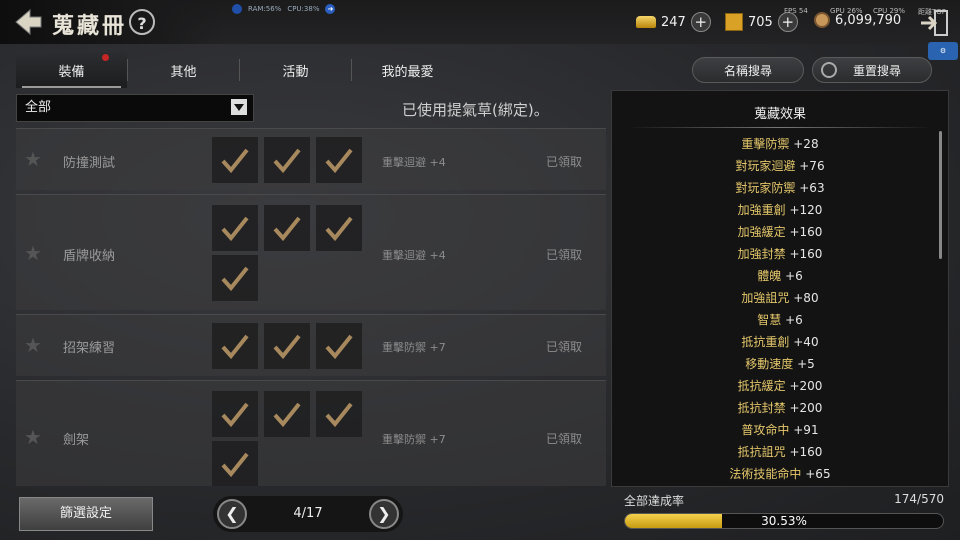 The height and width of the screenshot is (540, 960). What do you see at coordinates (822, 20) in the screenshot?
I see `coin-icon` at bounding box center [822, 20].